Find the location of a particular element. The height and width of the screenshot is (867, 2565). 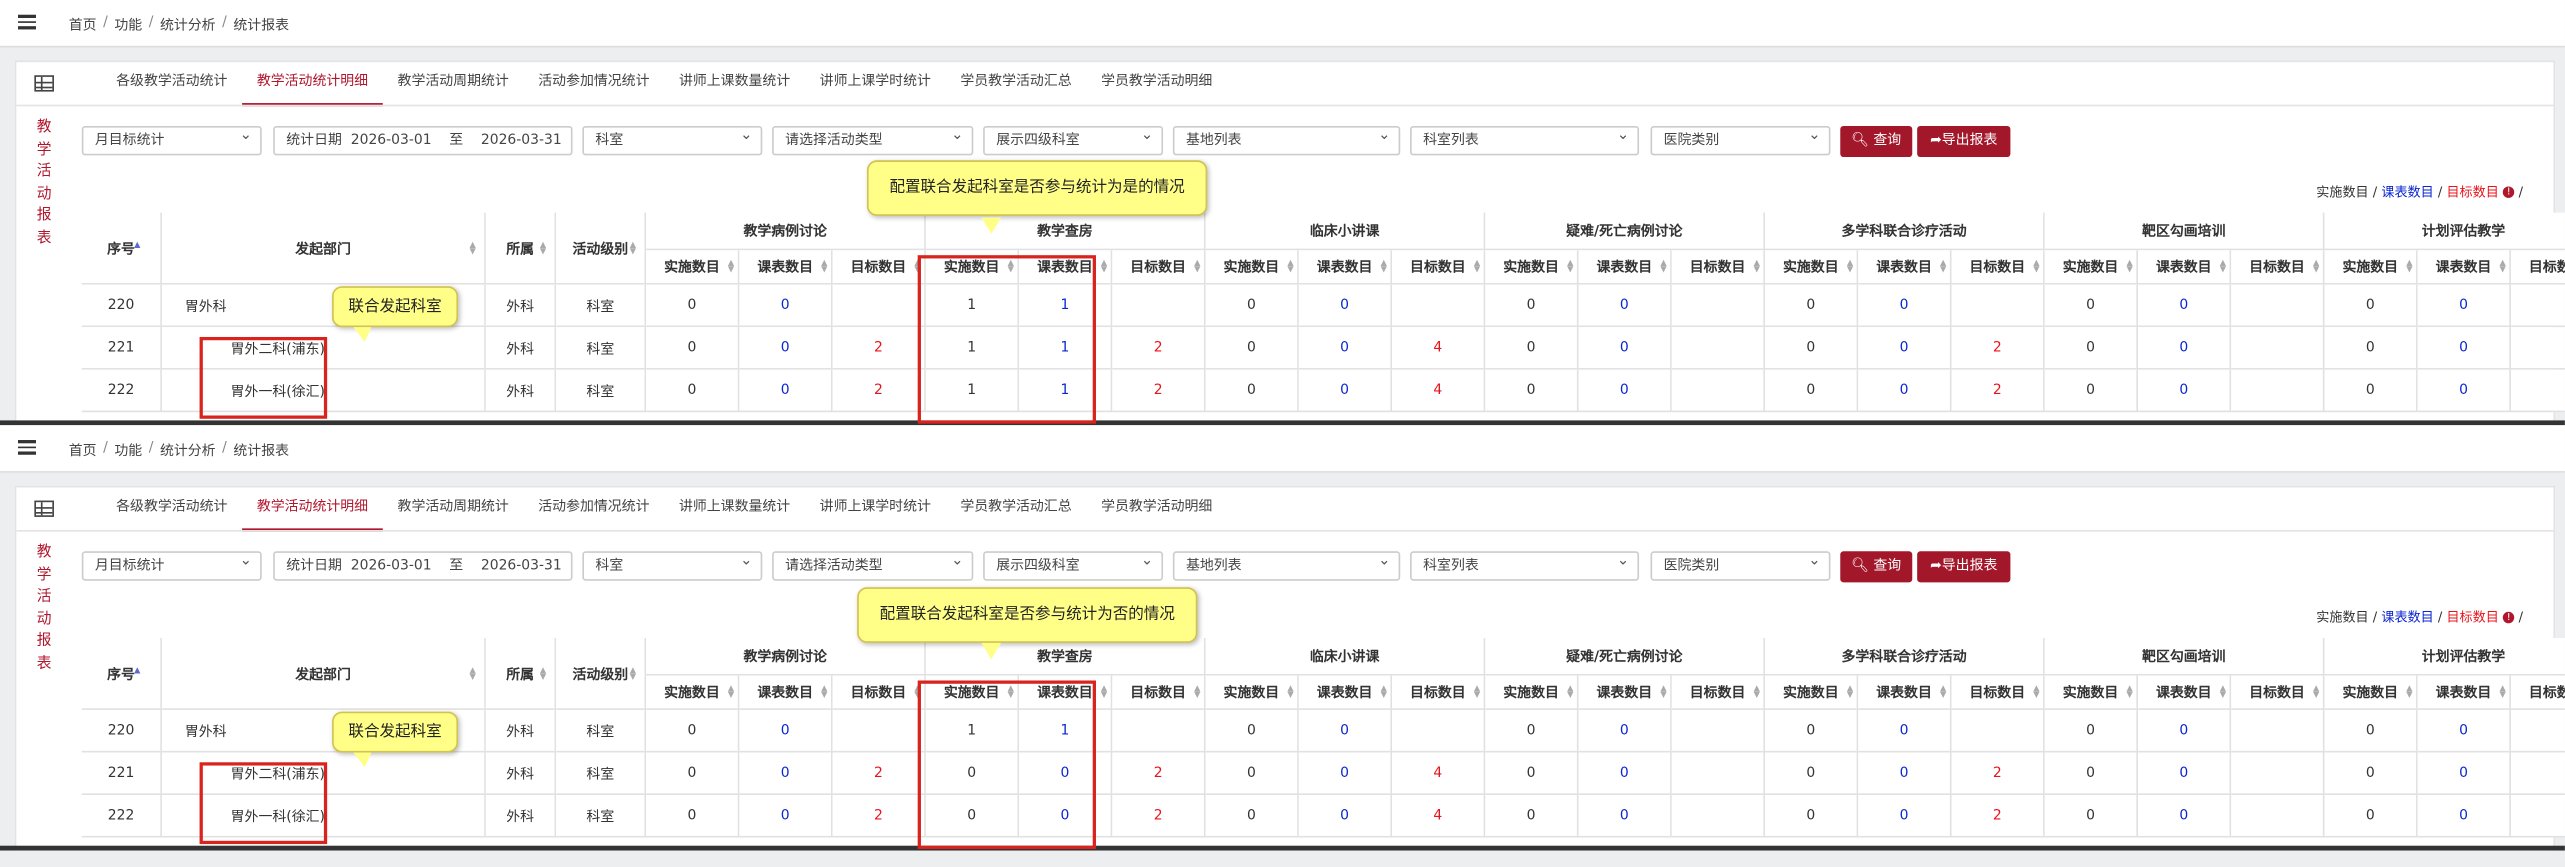

tab-item: 讲师上课数量统计 is located at coordinates (734, 84).